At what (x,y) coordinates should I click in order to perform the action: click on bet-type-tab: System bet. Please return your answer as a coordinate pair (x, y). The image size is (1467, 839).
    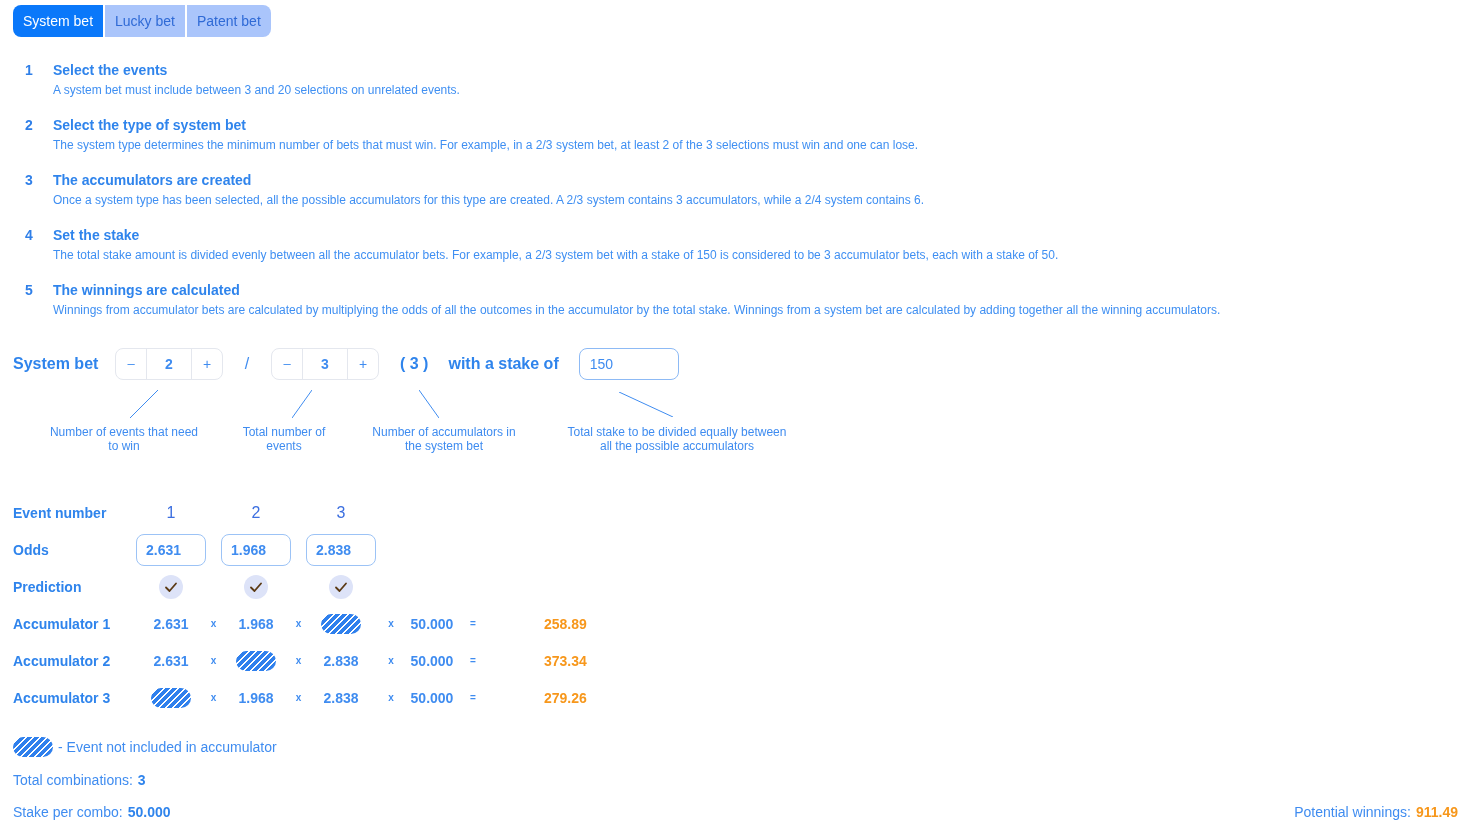
    Looking at the image, I should click on (58, 21).